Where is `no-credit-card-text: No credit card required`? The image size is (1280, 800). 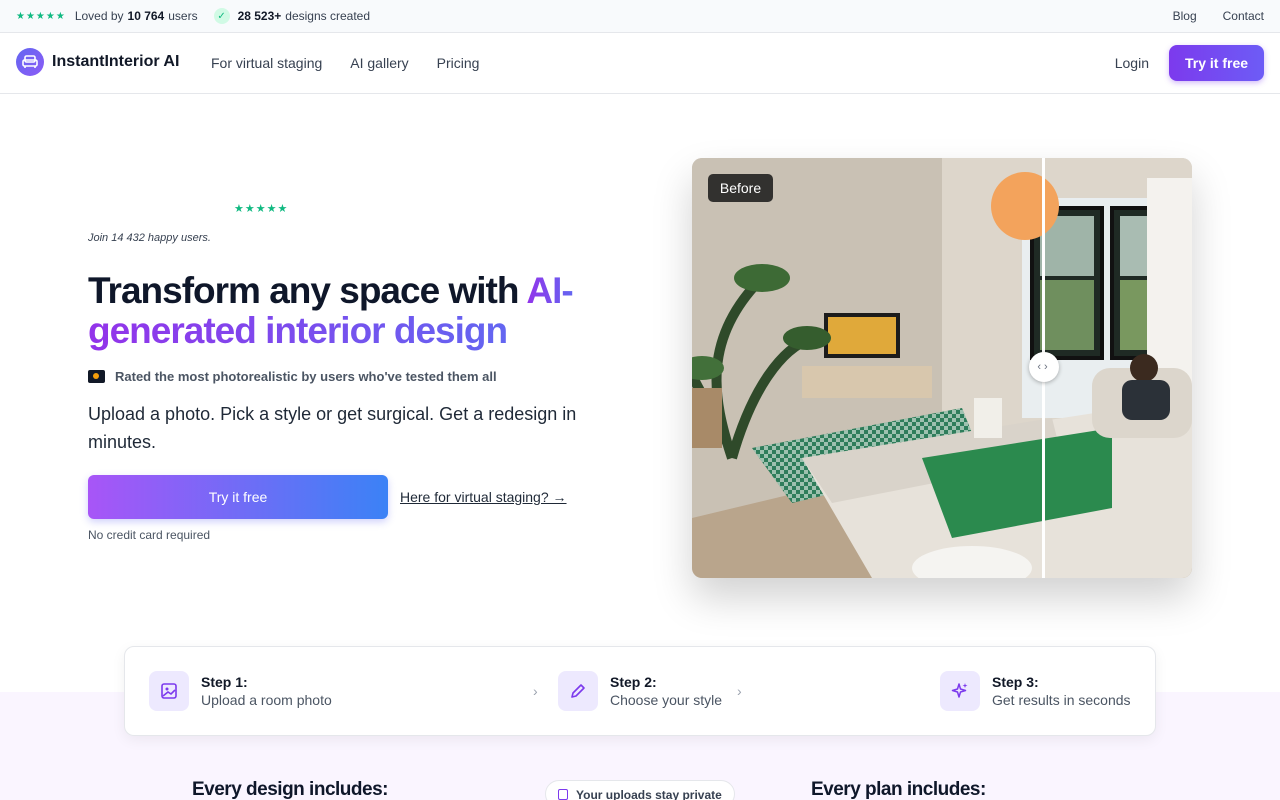 no-credit-card-text: No credit card required is located at coordinates (149, 535).